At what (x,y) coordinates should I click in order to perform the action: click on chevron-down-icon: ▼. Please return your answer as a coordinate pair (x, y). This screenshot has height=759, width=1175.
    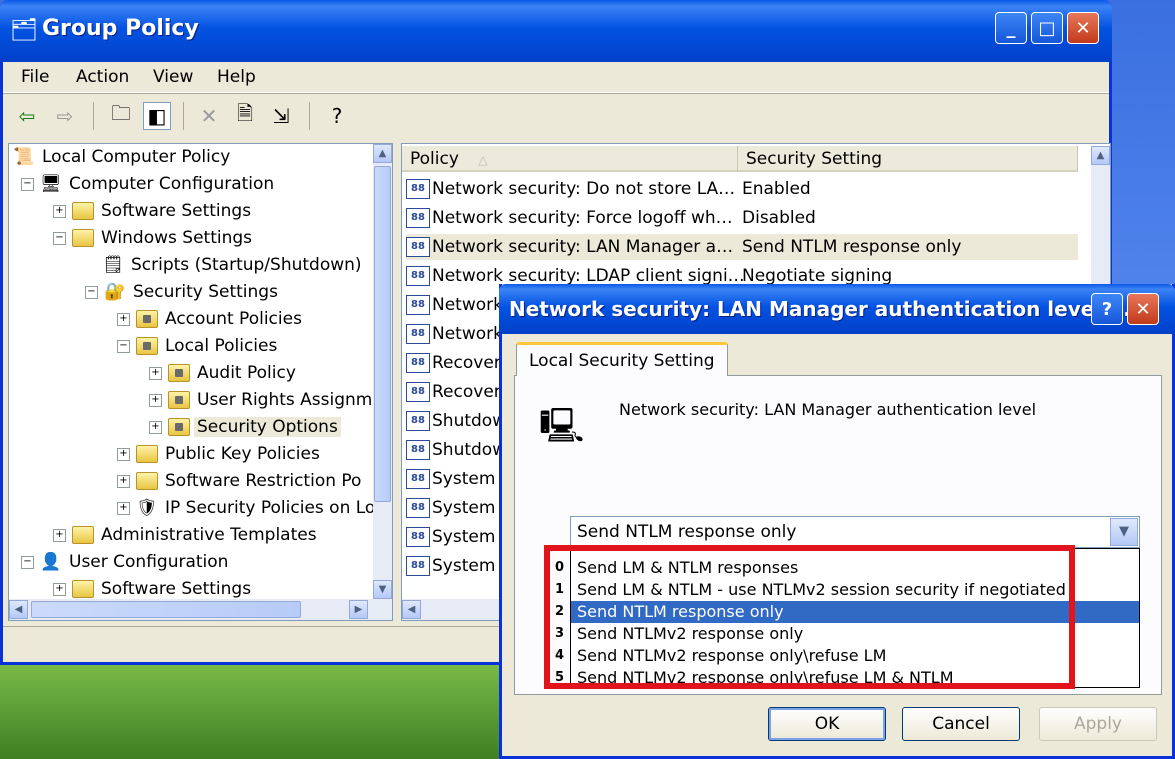
    Looking at the image, I should click on (1124, 532).